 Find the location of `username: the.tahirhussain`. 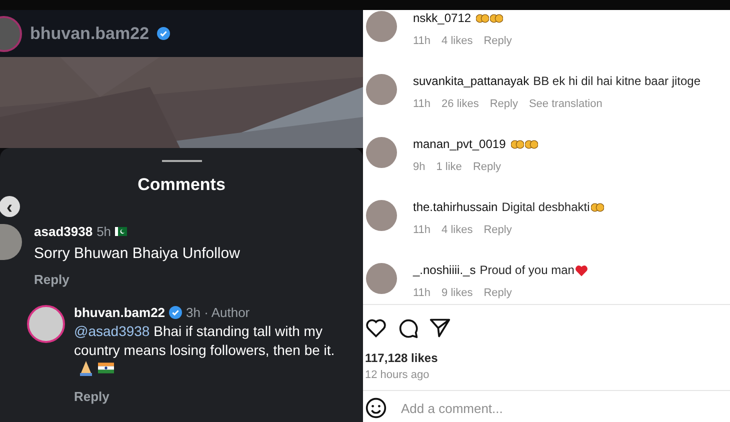

username: the.tahirhussain is located at coordinates (455, 207).